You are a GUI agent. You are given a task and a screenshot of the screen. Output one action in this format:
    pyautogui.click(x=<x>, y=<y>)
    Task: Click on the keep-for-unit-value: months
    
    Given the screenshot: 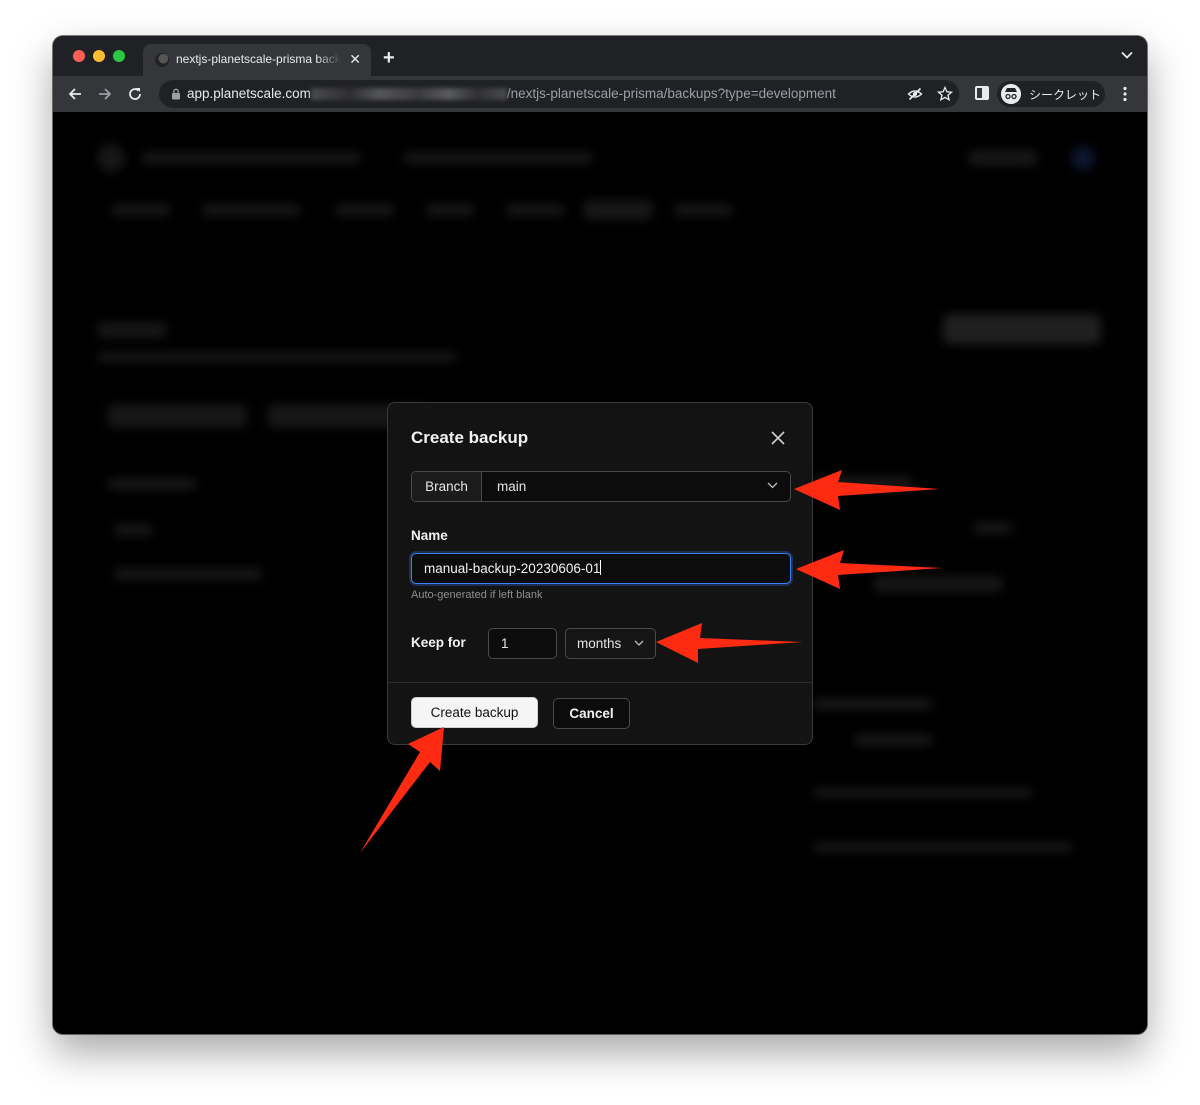 What is the action you would take?
    pyautogui.click(x=599, y=643)
    